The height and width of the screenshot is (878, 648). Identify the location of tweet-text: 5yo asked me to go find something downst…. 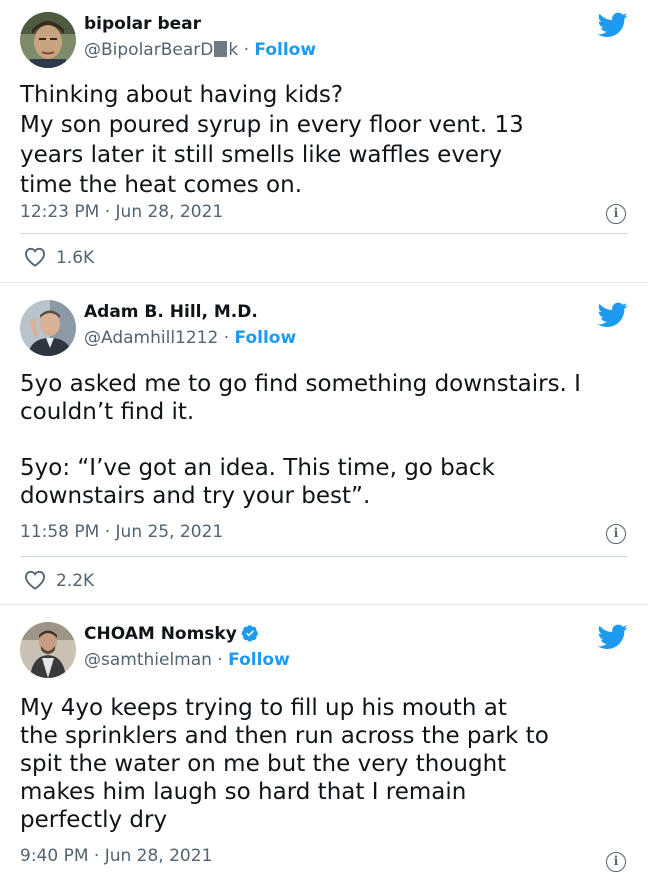
(300, 440).